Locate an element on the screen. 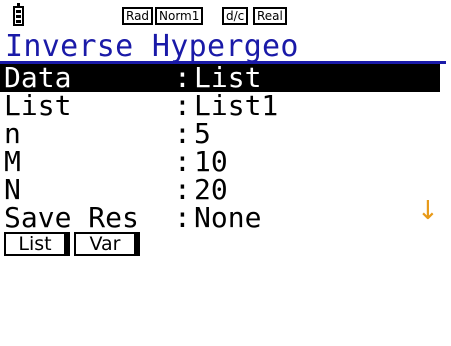 The image size is (451, 346). arrow-down-icon: ↓ is located at coordinates (428, 211).